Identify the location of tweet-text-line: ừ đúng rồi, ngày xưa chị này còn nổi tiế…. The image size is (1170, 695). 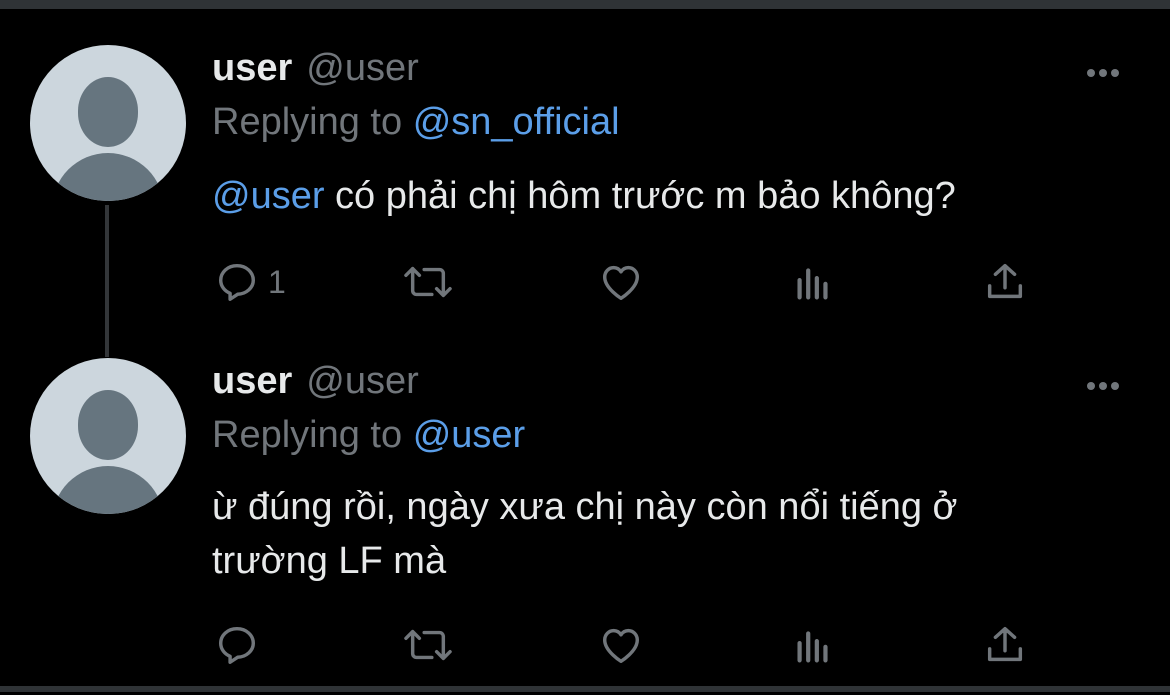
(585, 507).